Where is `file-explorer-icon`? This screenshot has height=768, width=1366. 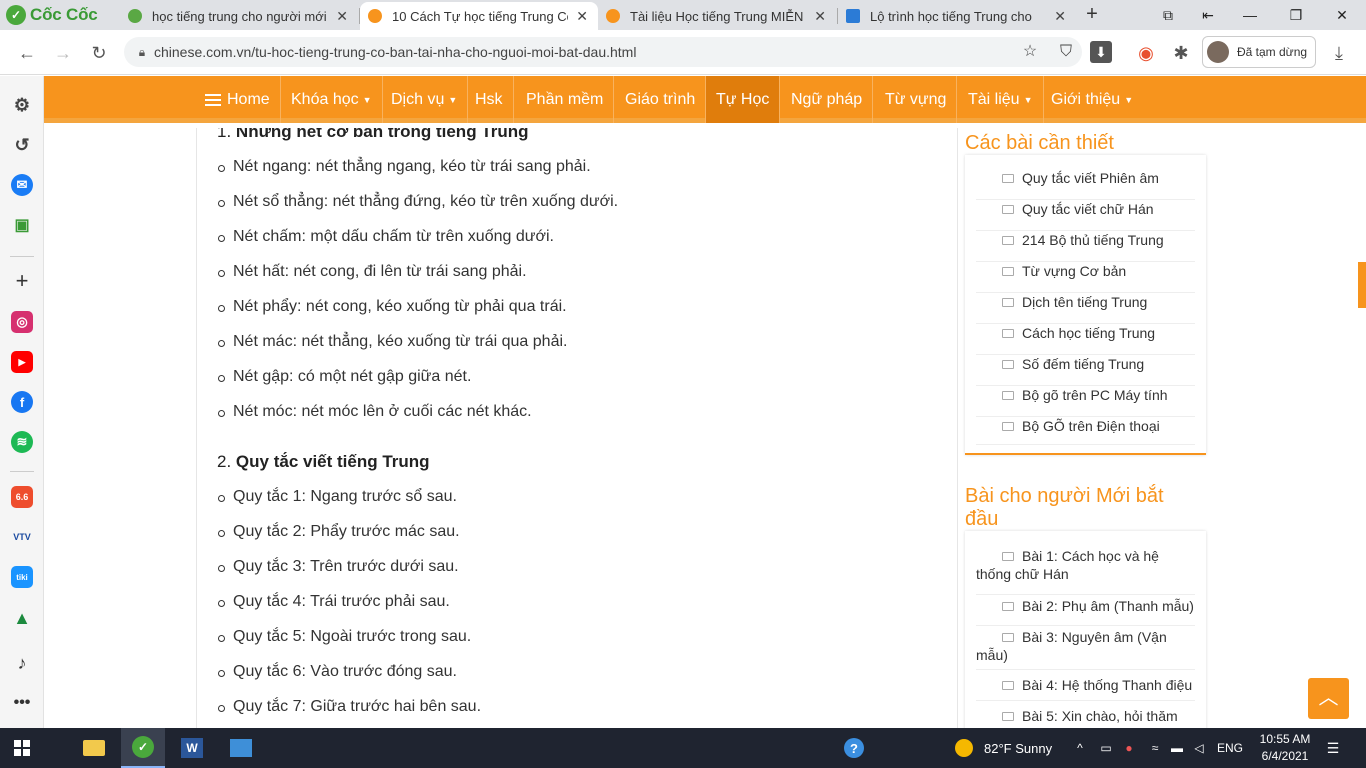 file-explorer-icon is located at coordinates (94, 748).